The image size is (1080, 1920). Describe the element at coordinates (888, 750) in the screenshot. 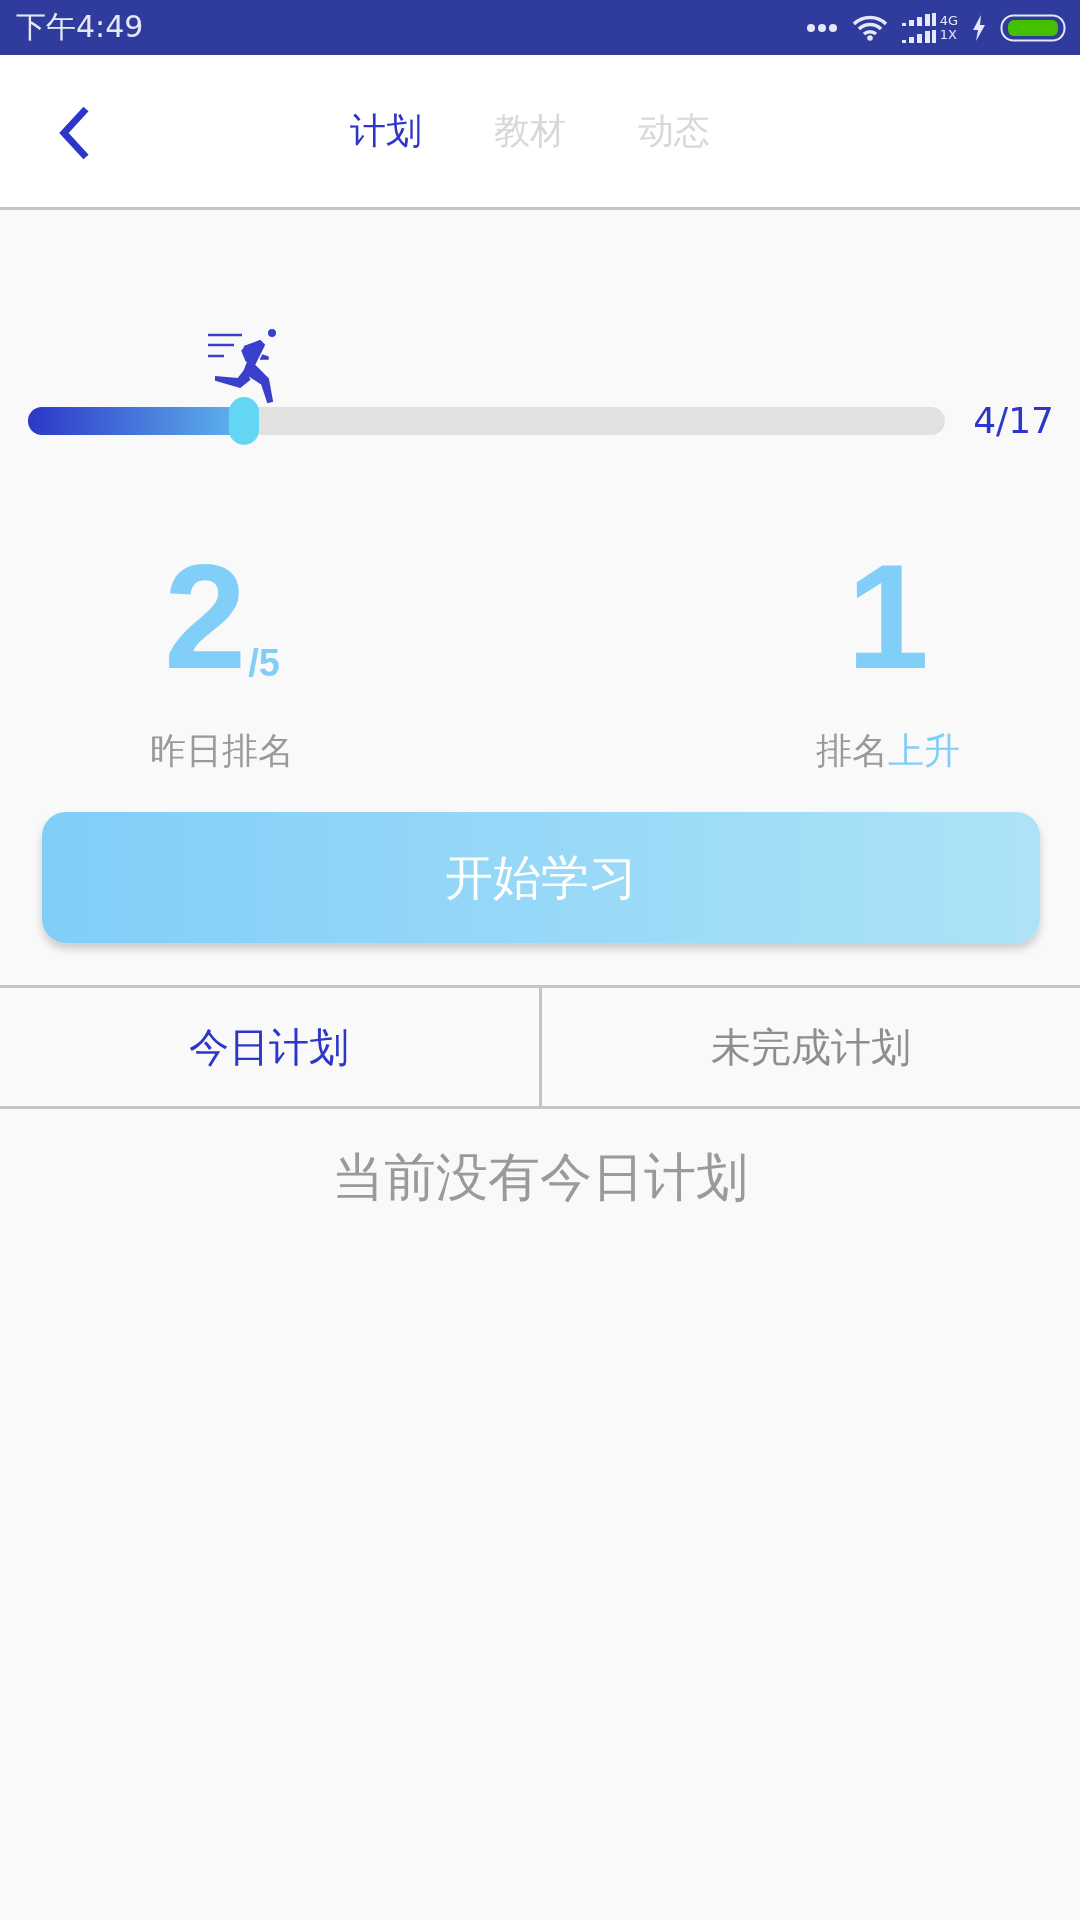

I see `stat-label: 排名上升` at that location.